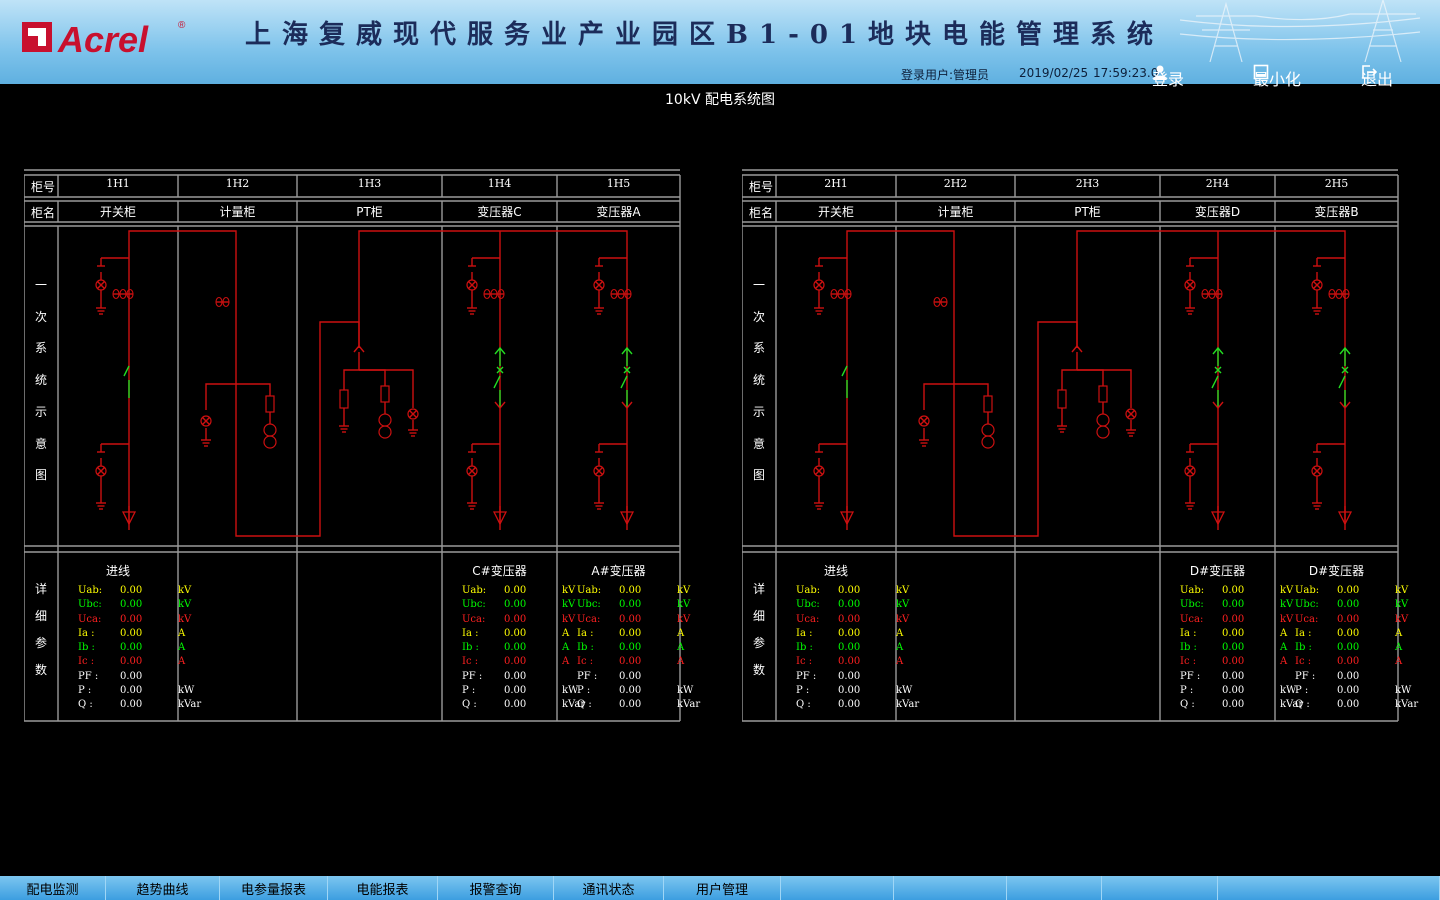 The image size is (1440, 900). I want to click on param-row: Ib : 0.00 A, so click(857, 648).